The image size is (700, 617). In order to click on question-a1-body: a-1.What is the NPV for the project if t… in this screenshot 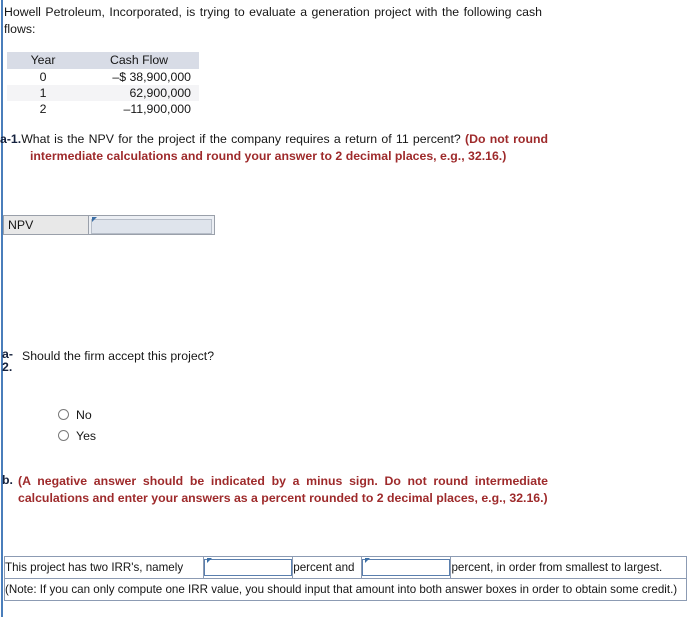, I will do `click(274, 148)`.